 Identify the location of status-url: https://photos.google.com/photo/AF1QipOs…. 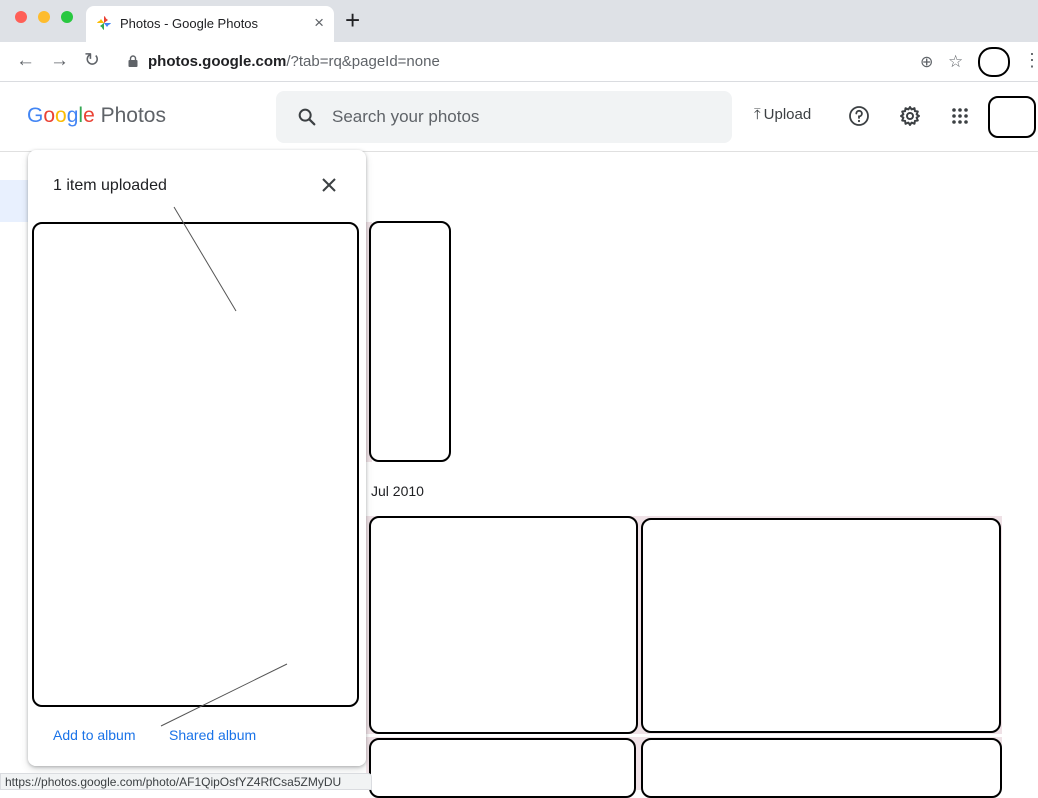
(173, 782).